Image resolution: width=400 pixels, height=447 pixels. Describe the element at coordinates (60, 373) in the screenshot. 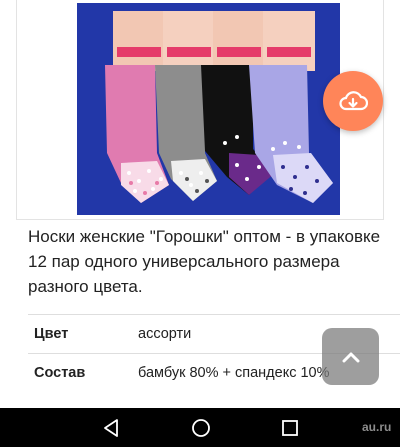

I see `spec-name: Состав` at that location.